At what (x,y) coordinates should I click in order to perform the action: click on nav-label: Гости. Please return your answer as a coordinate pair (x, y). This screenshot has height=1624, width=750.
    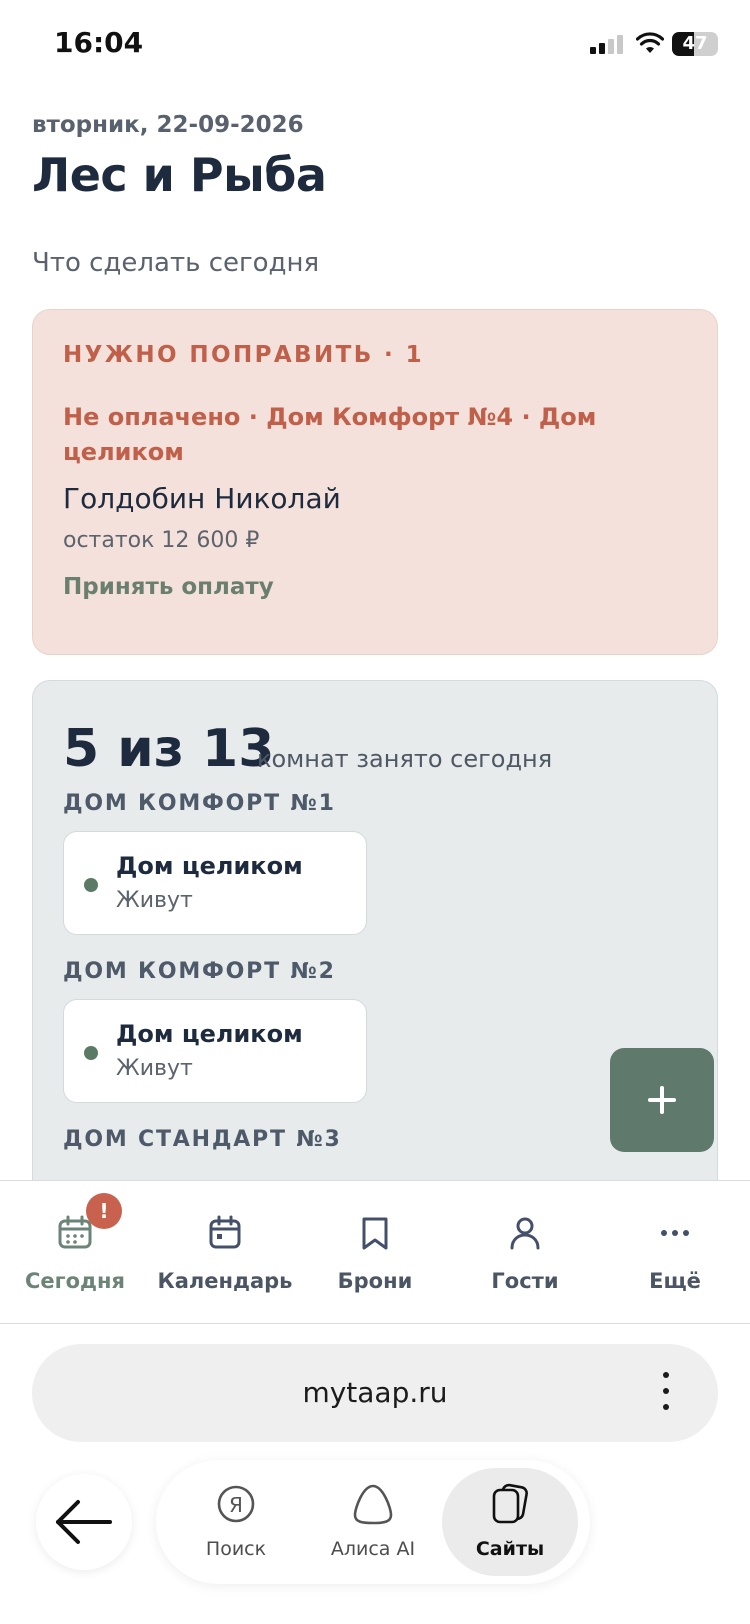
    Looking at the image, I should click on (525, 1281).